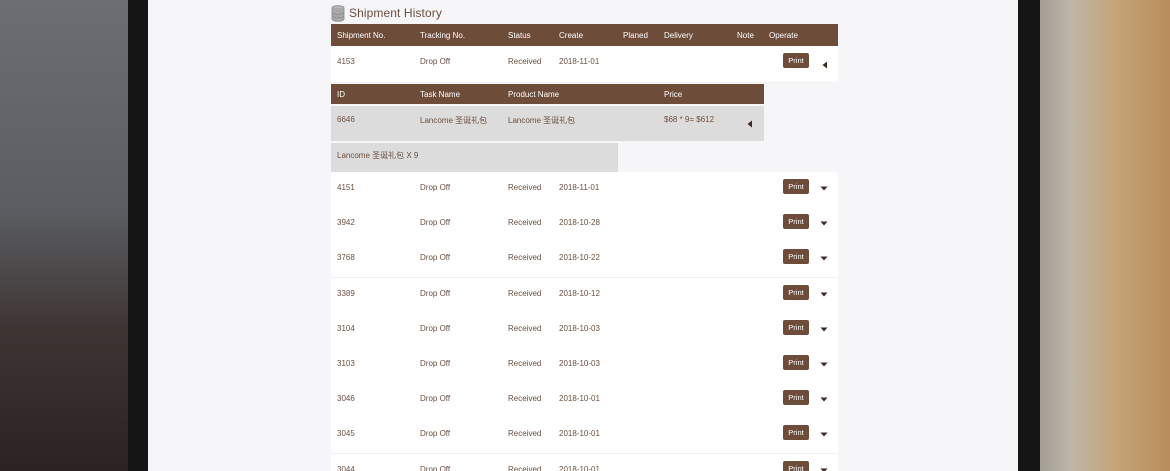 The width and height of the screenshot is (1170, 471). I want to click on page-header: Shipment History, so click(386, 13).